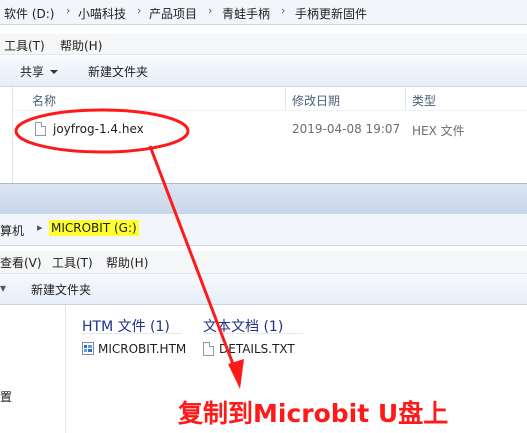 The height and width of the screenshot is (433, 527). I want to click on highlight-ellipse, so click(102, 131).